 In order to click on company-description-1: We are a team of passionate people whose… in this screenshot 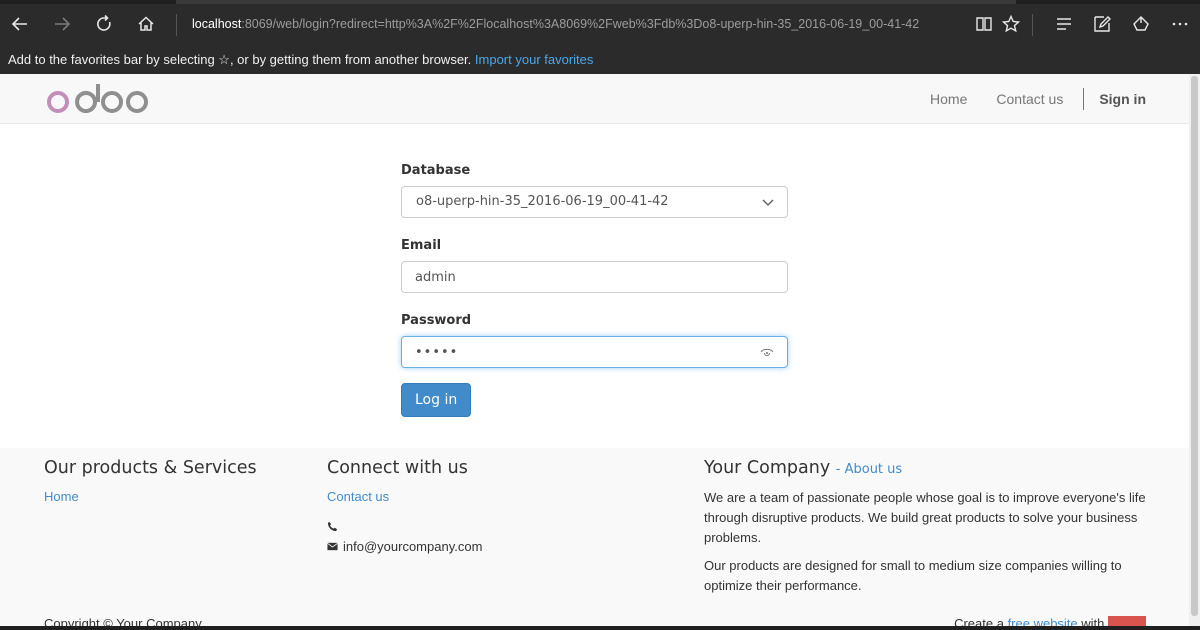, I will do `click(925, 517)`.